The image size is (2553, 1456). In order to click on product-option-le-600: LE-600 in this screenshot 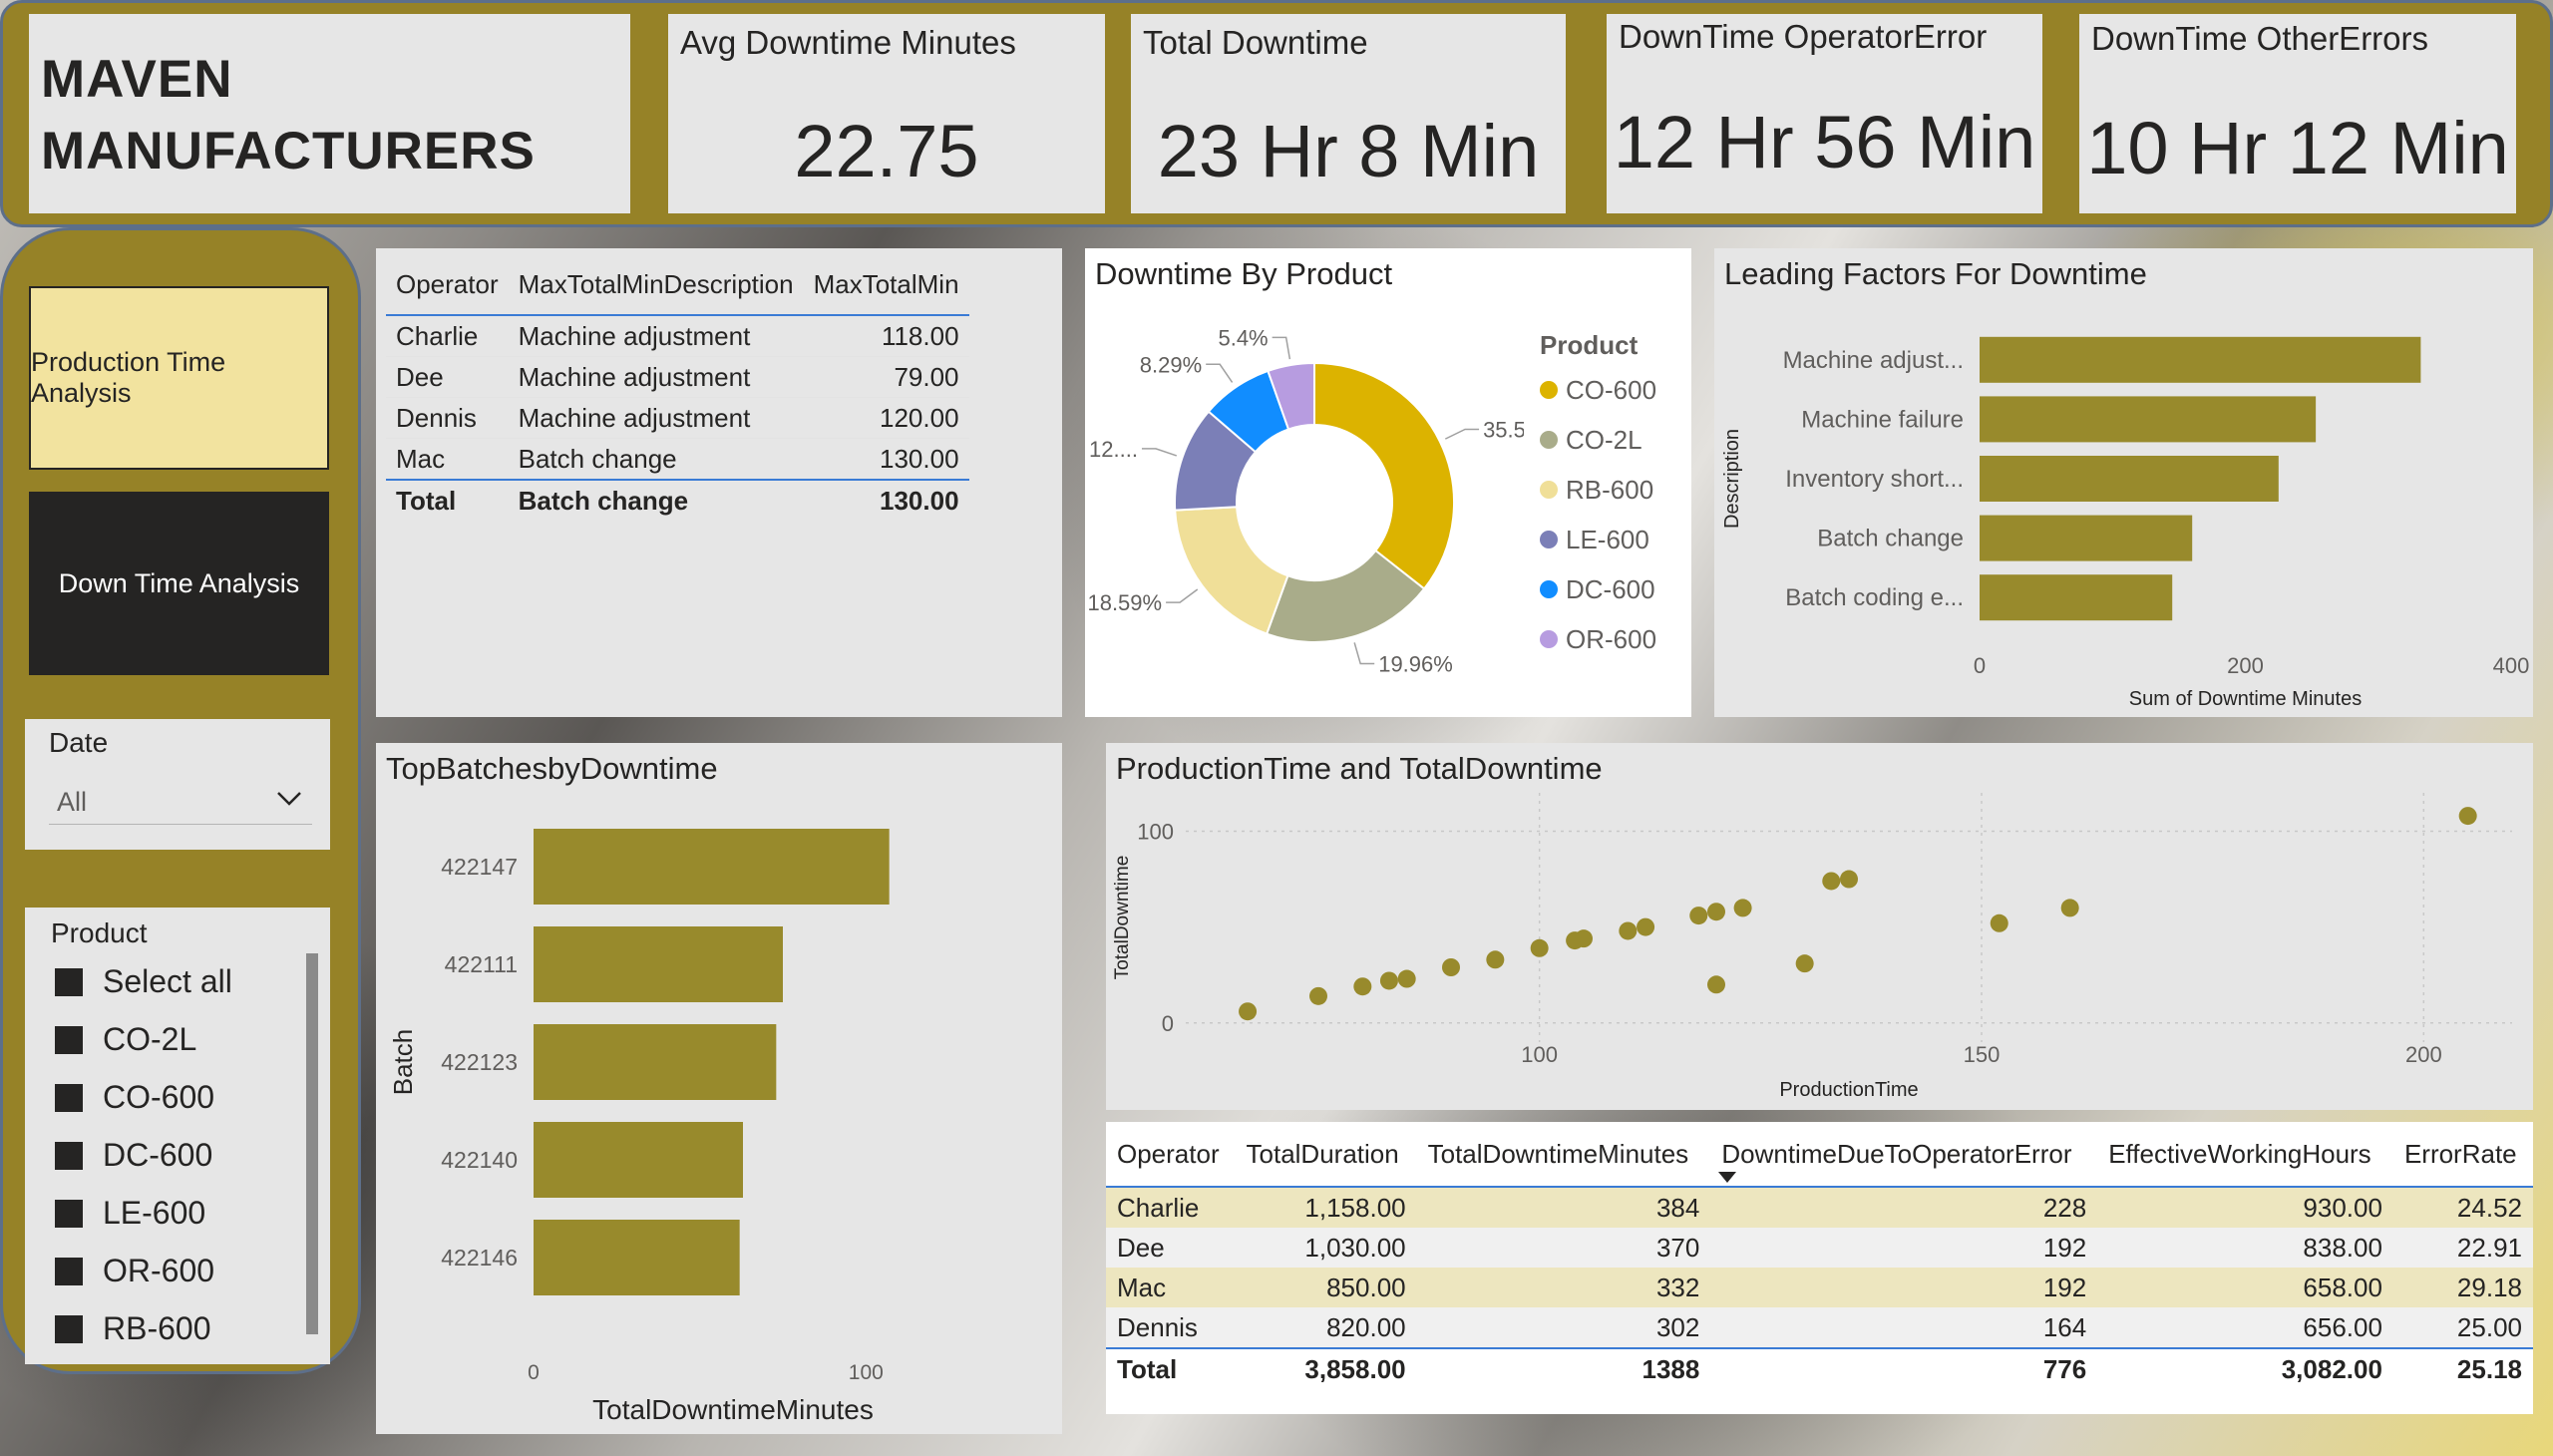, I will do `click(130, 1213)`.